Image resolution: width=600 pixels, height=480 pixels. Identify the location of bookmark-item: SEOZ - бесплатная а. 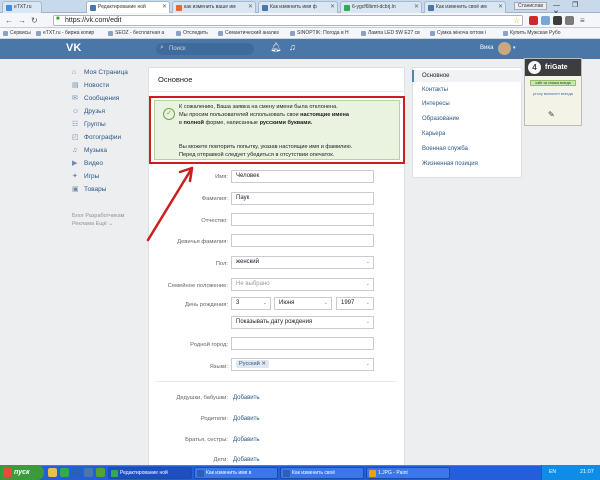
(136, 33).